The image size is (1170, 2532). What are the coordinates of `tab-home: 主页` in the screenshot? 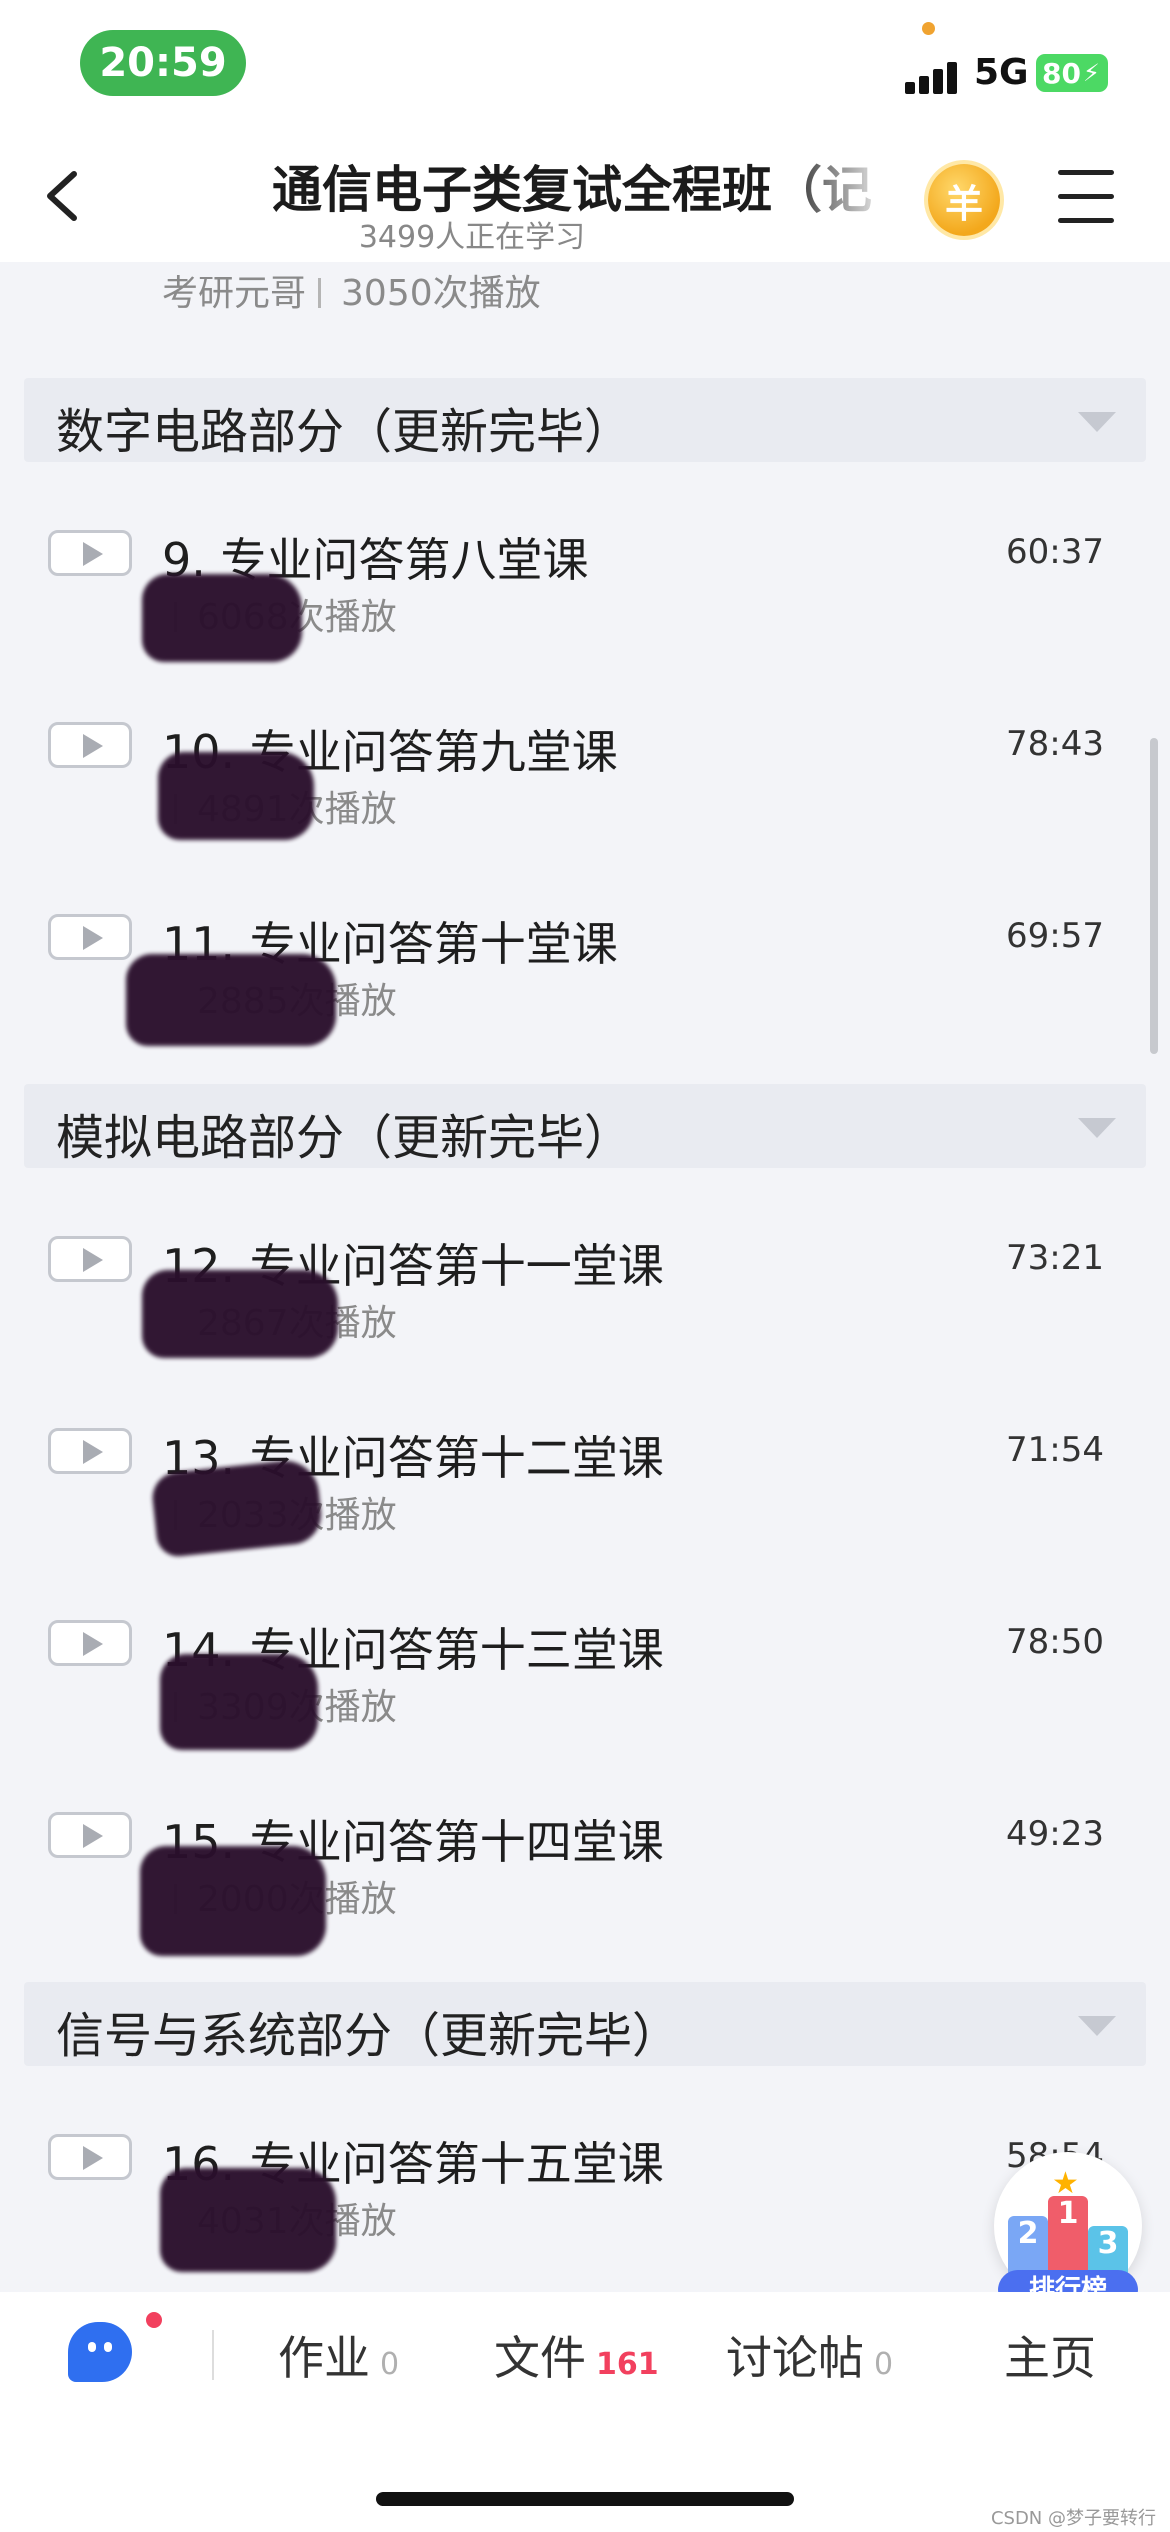 It's located at (1050, 2355).